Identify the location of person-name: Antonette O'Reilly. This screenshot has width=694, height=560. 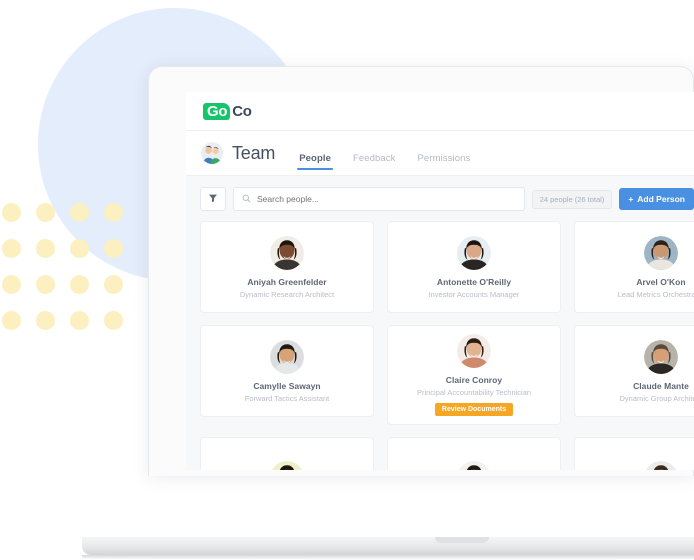
(474, 281).